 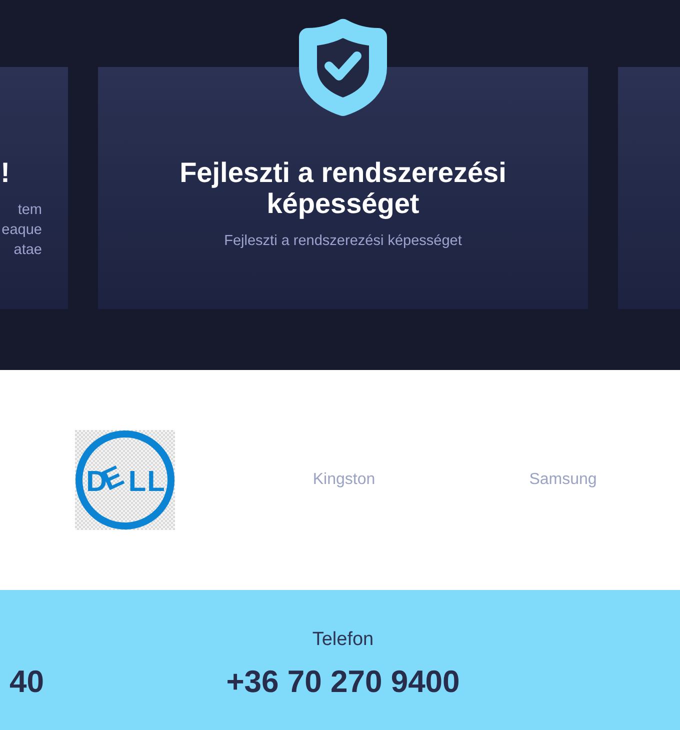 What do you see at coordinates (343, 188) in the screenshot?
I see `card-title: Fejleszti a rendszerezési képességet` at bounding box center [343, 188].